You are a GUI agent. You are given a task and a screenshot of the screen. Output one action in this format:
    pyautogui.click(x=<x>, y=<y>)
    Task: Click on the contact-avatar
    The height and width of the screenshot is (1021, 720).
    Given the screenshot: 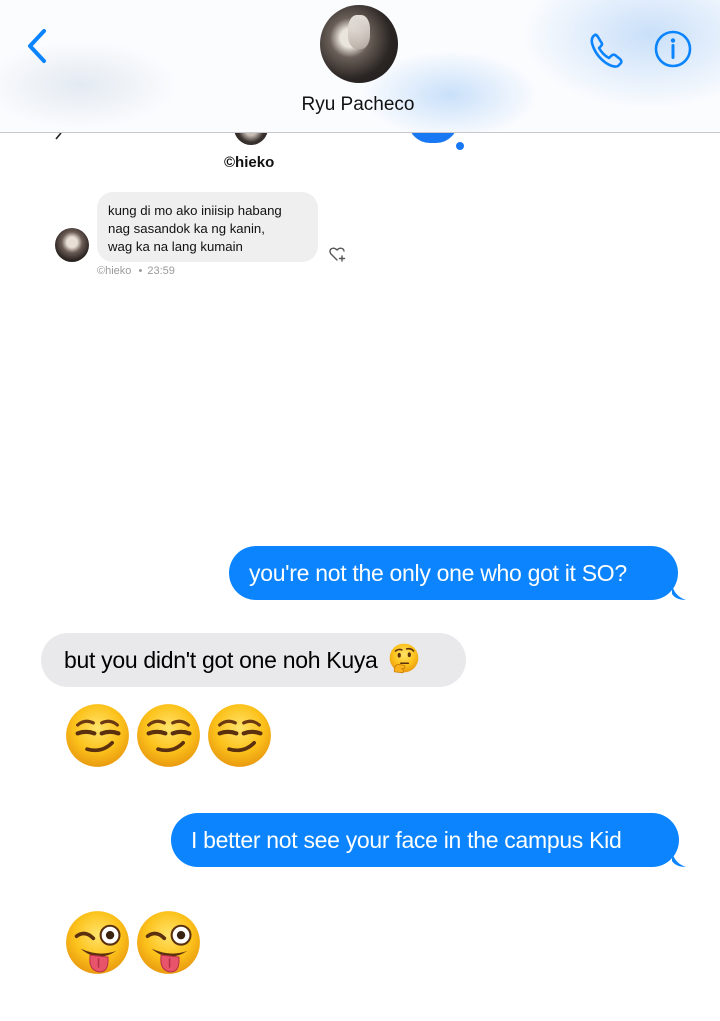 What is the action you would take?
    pyautogui.click(x=359, y=44)
    